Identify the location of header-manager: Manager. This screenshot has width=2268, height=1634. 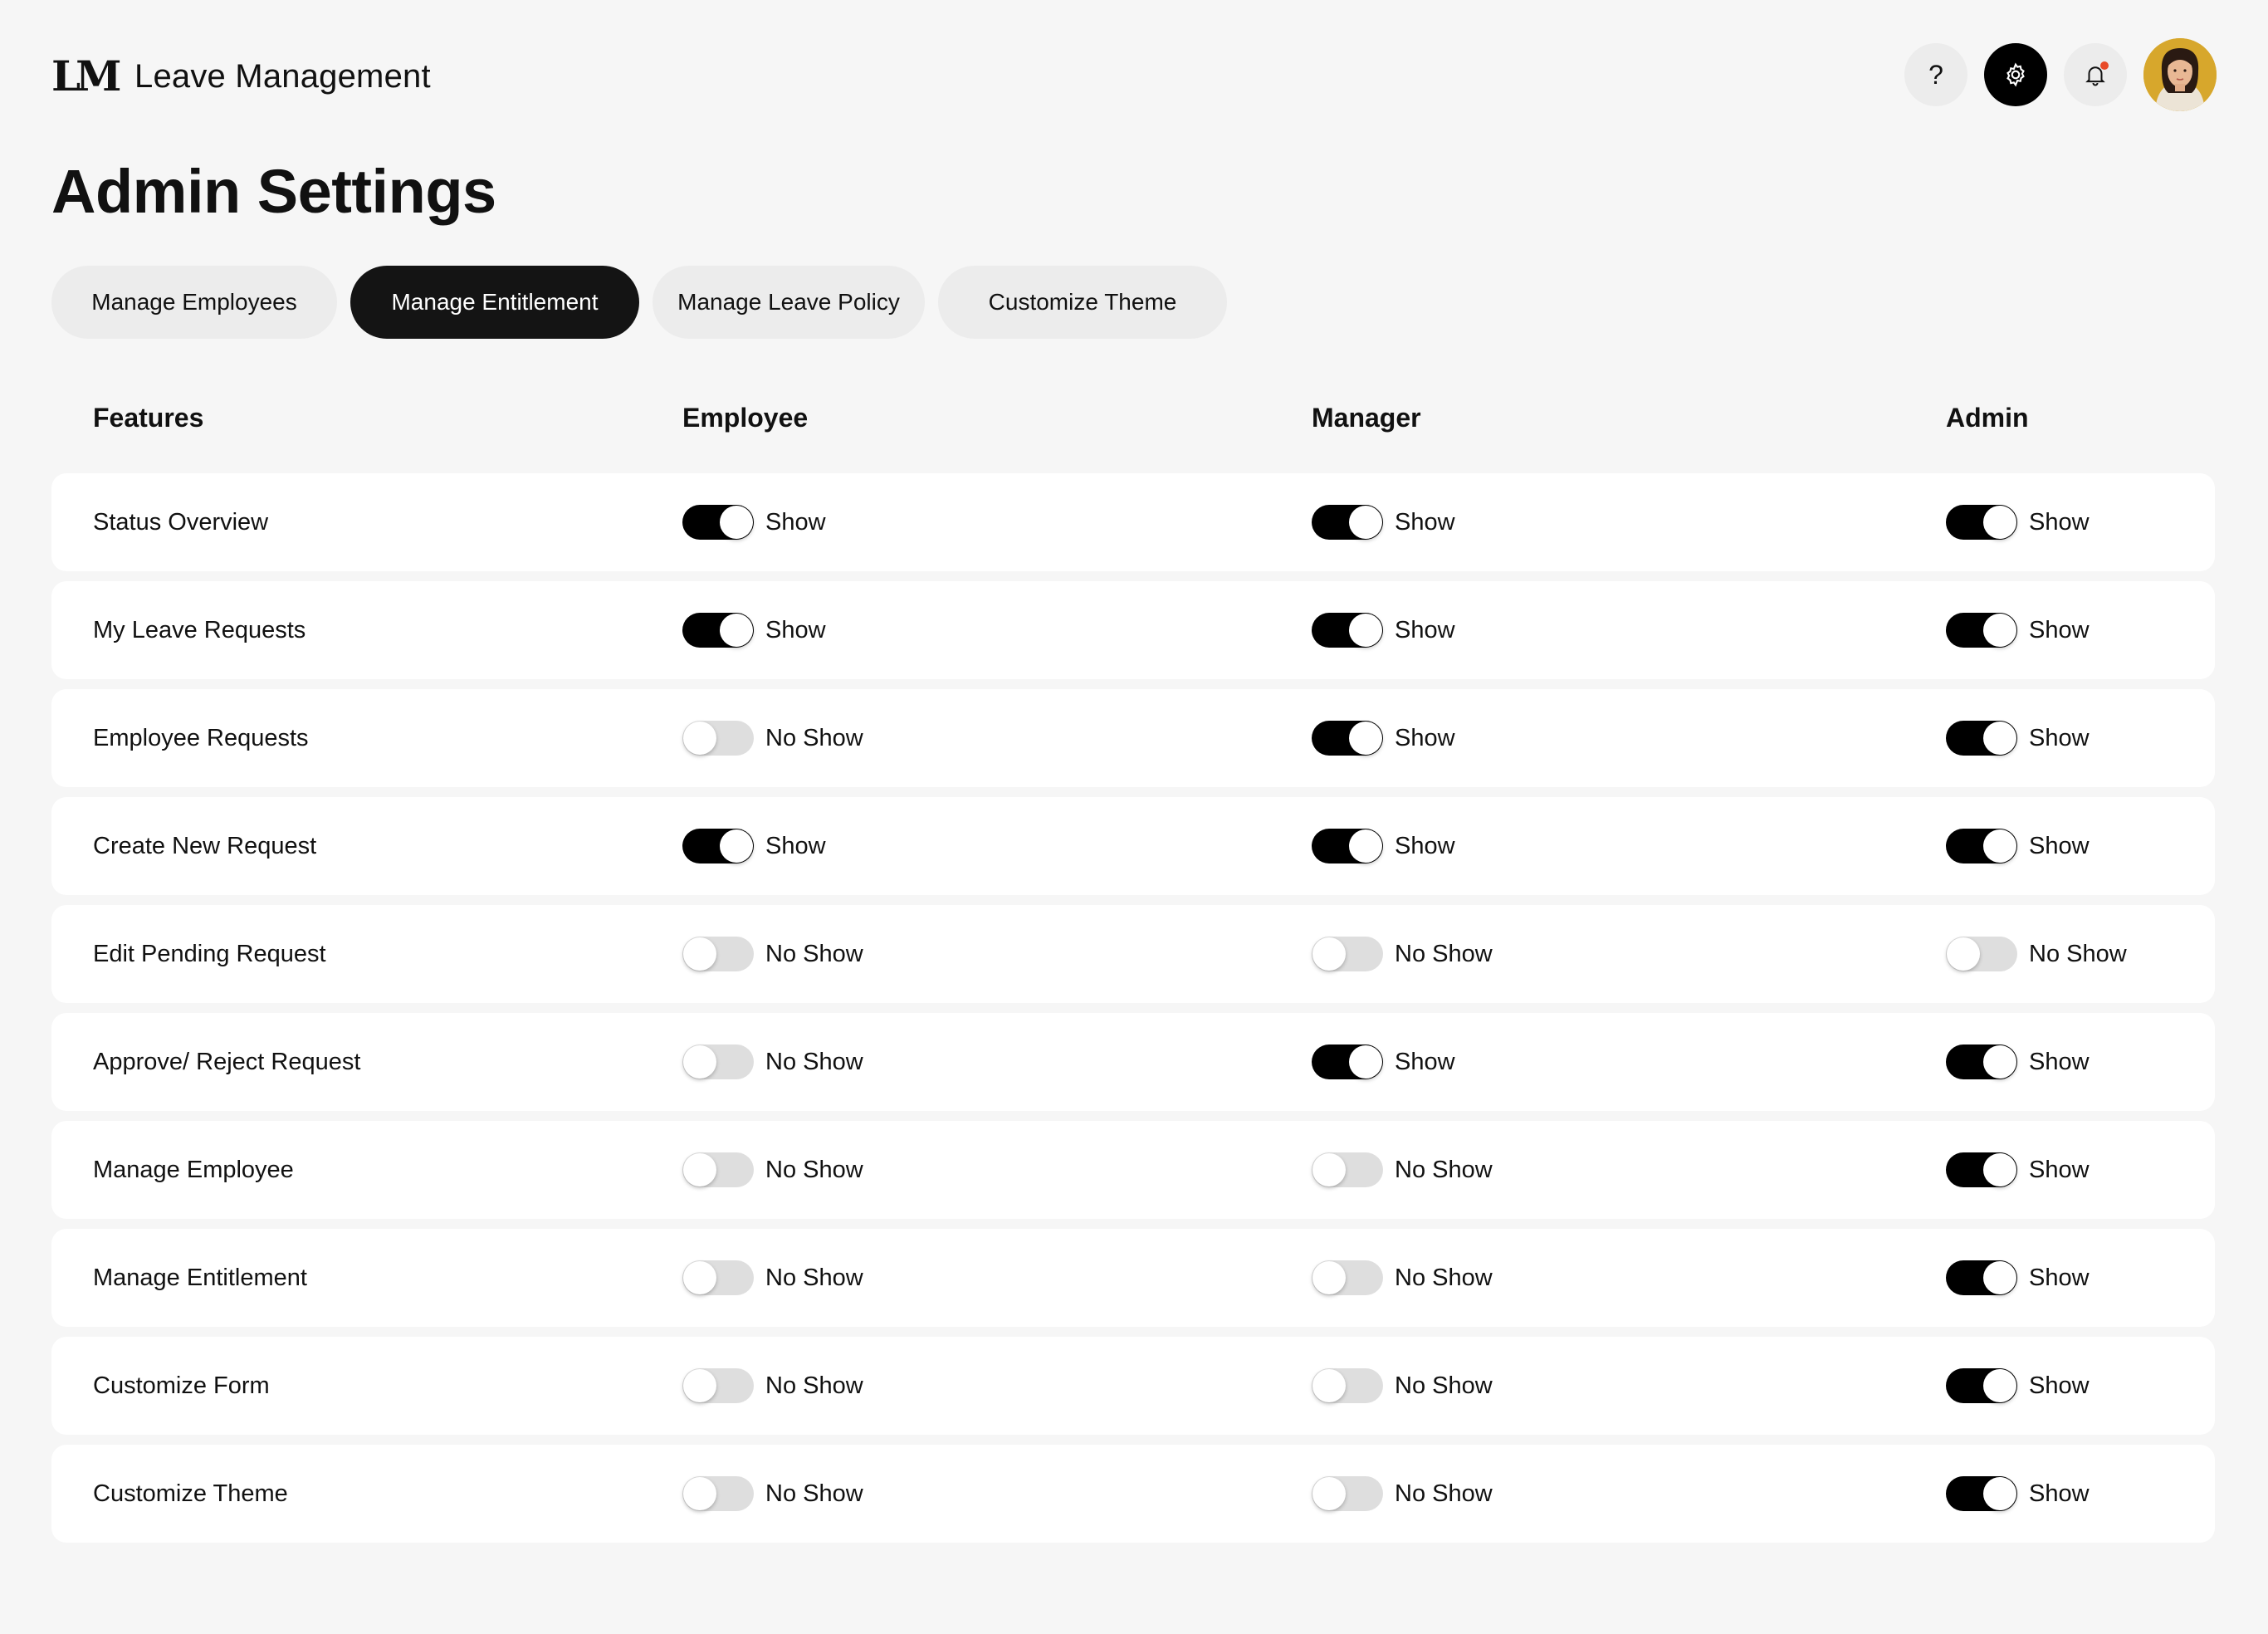
(1366, 418).